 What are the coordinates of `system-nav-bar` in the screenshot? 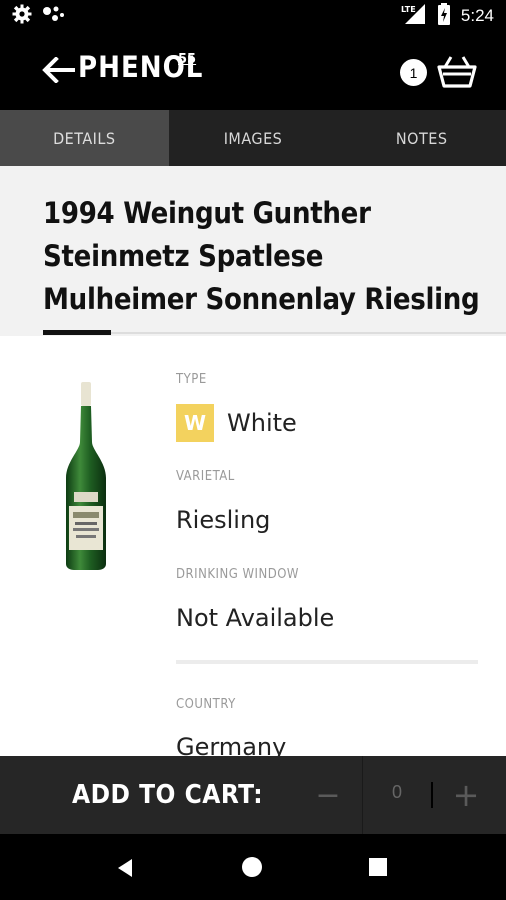 It's located at (253, 867).